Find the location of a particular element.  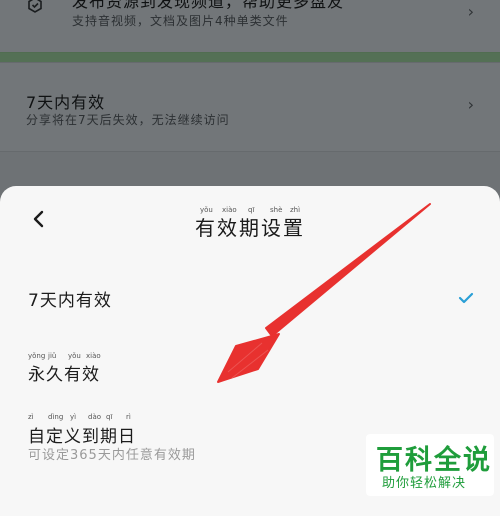

option-label: 永久有效 is located at coordinates (64, 375).